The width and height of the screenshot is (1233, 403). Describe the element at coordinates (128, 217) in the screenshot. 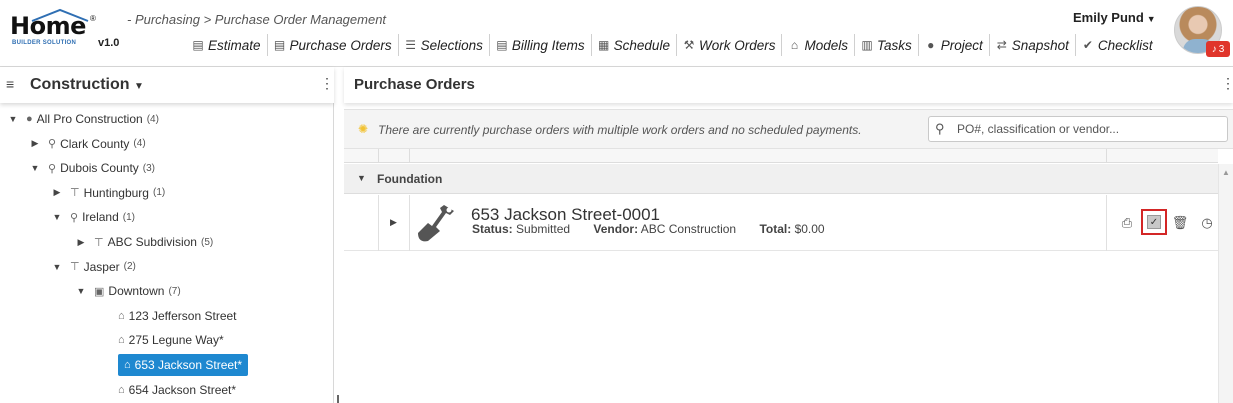

I see `tree-item-count: (1)` at that location.